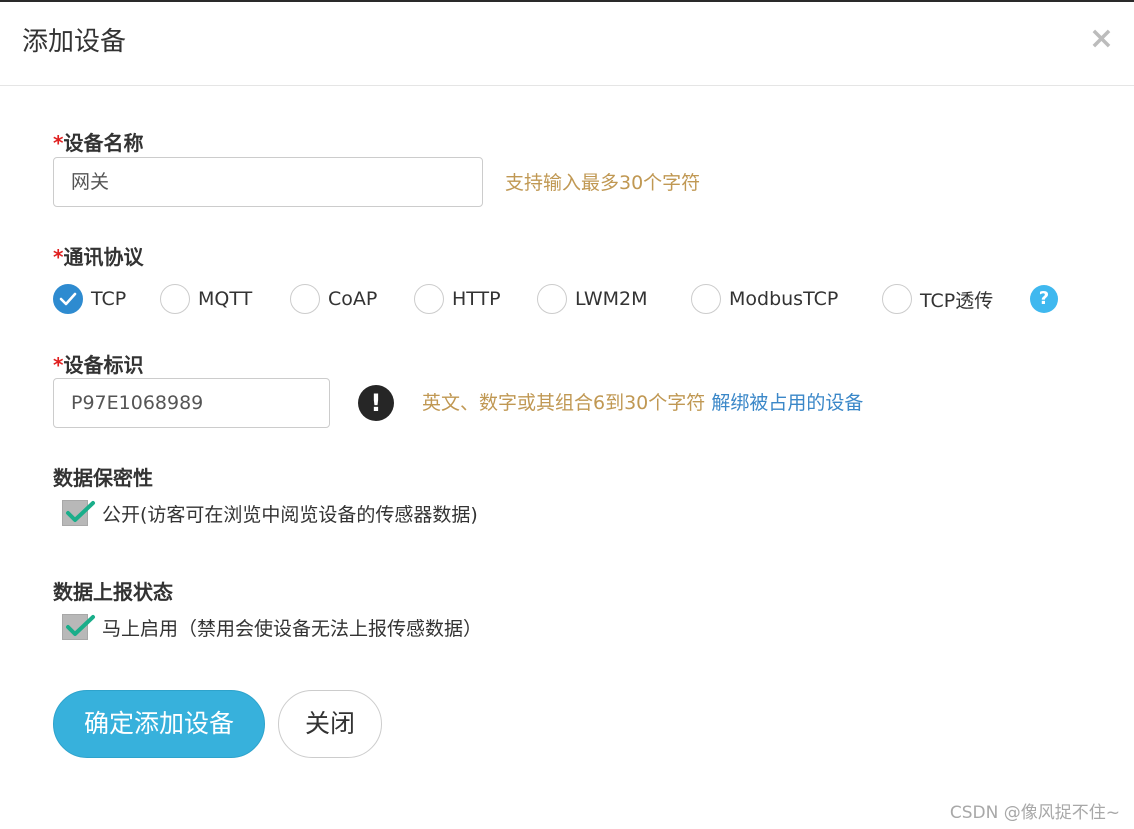  What do you see at coordinates (68, 299) in the screenshot?
I see `radio-checked-icon` at bounding box center [68, 299].